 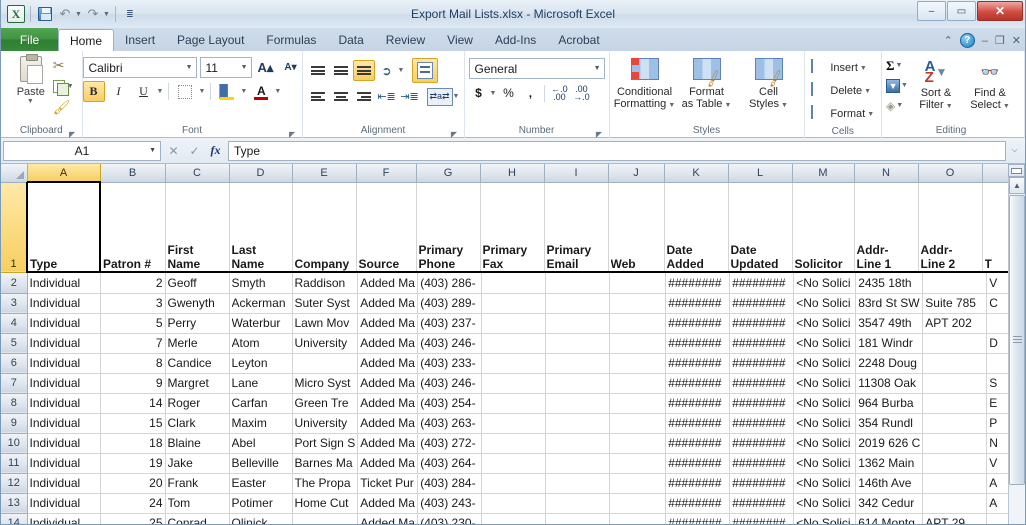 What do you see at coordinates (106, 14) in the screenshot?
I see `redo-dropdown-icon: ▼` at bounding box center [106, 14].